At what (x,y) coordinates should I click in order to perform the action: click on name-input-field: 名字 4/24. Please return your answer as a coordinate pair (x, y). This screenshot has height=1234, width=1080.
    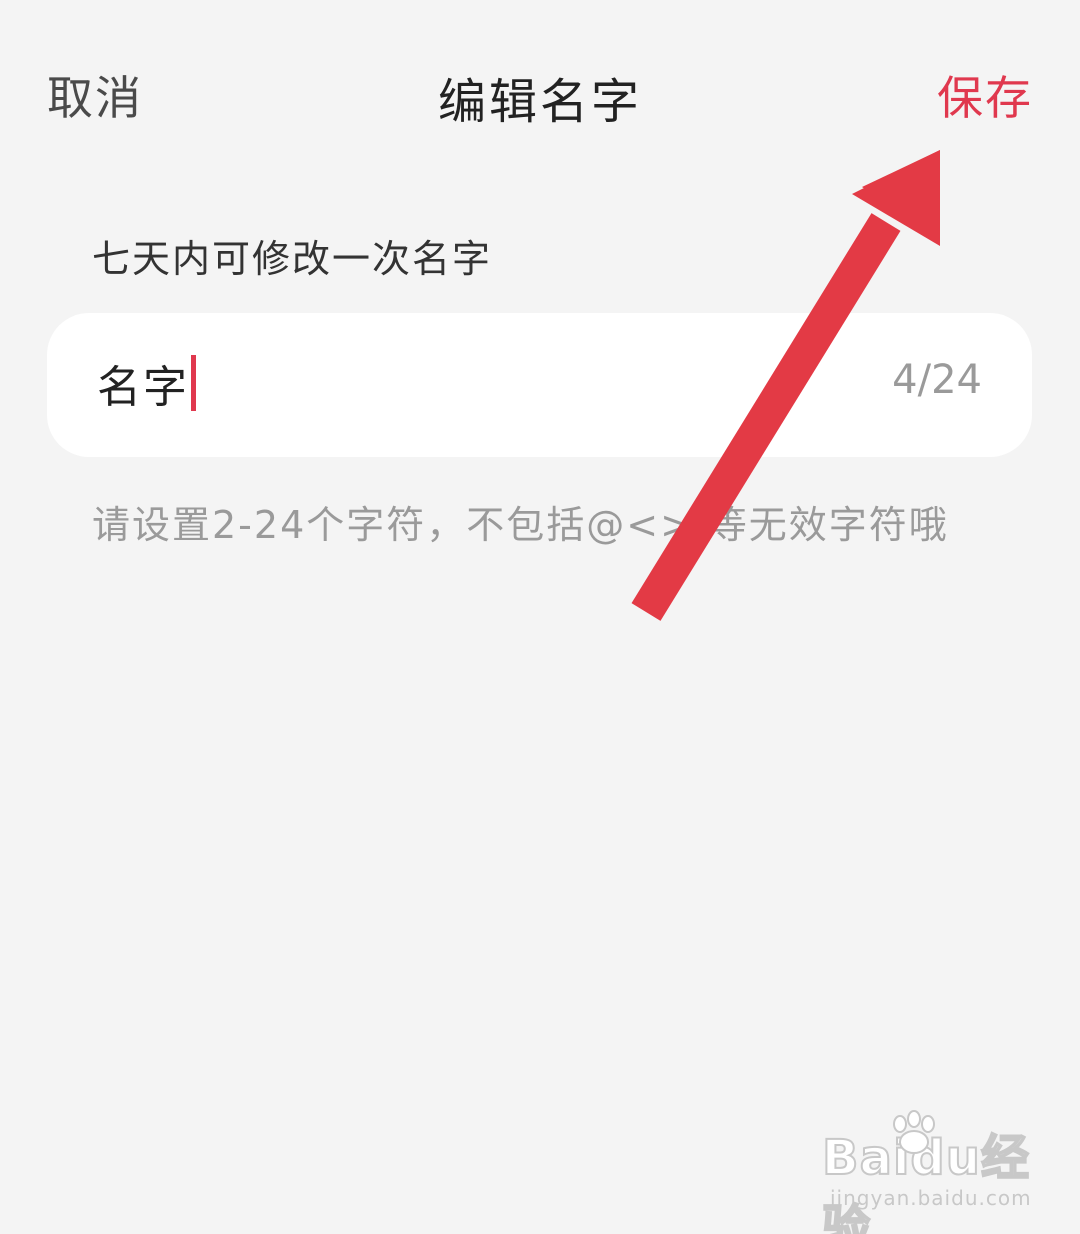
    Looking at the image, I should click on (539, 385).